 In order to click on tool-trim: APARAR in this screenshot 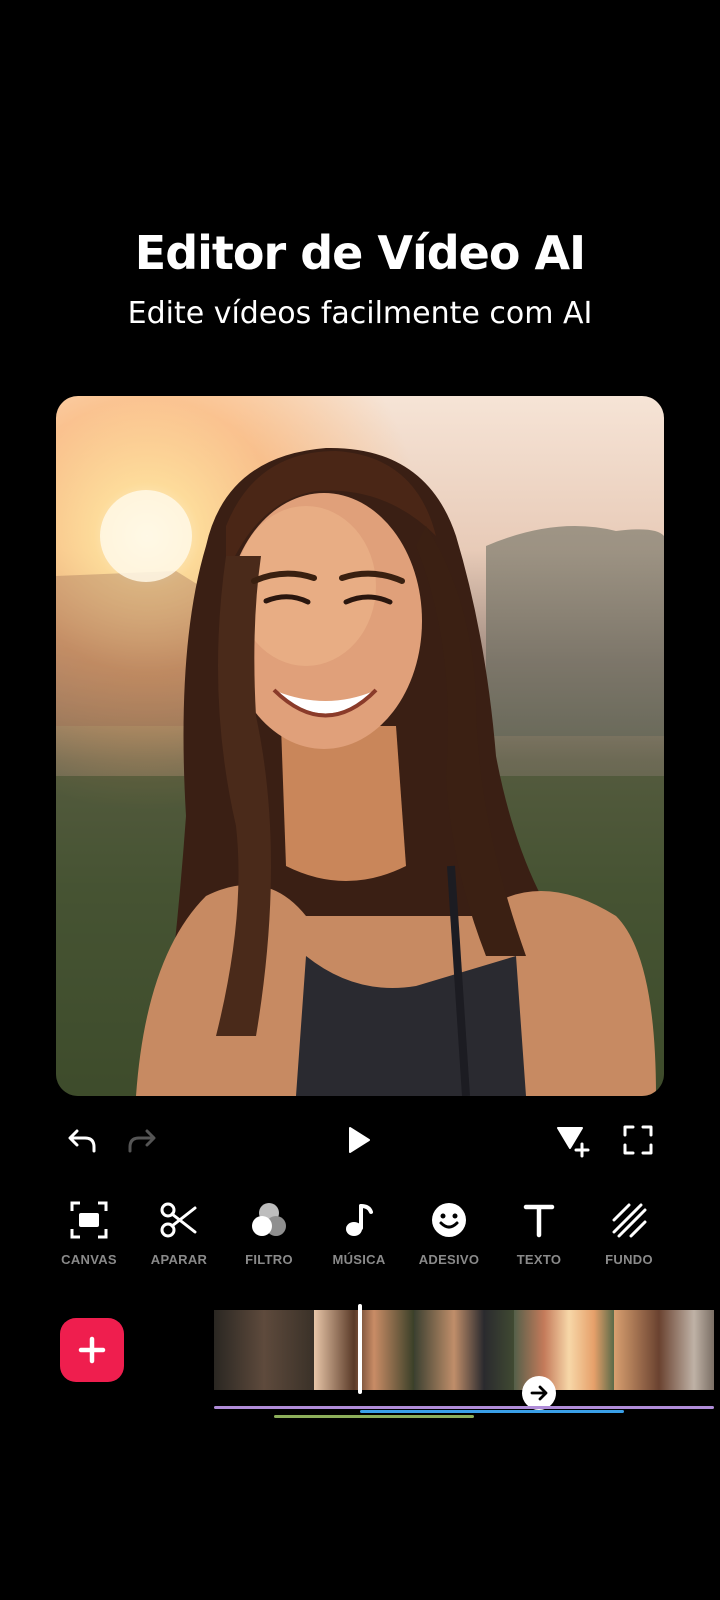, I will do `click(179, 1231)`.